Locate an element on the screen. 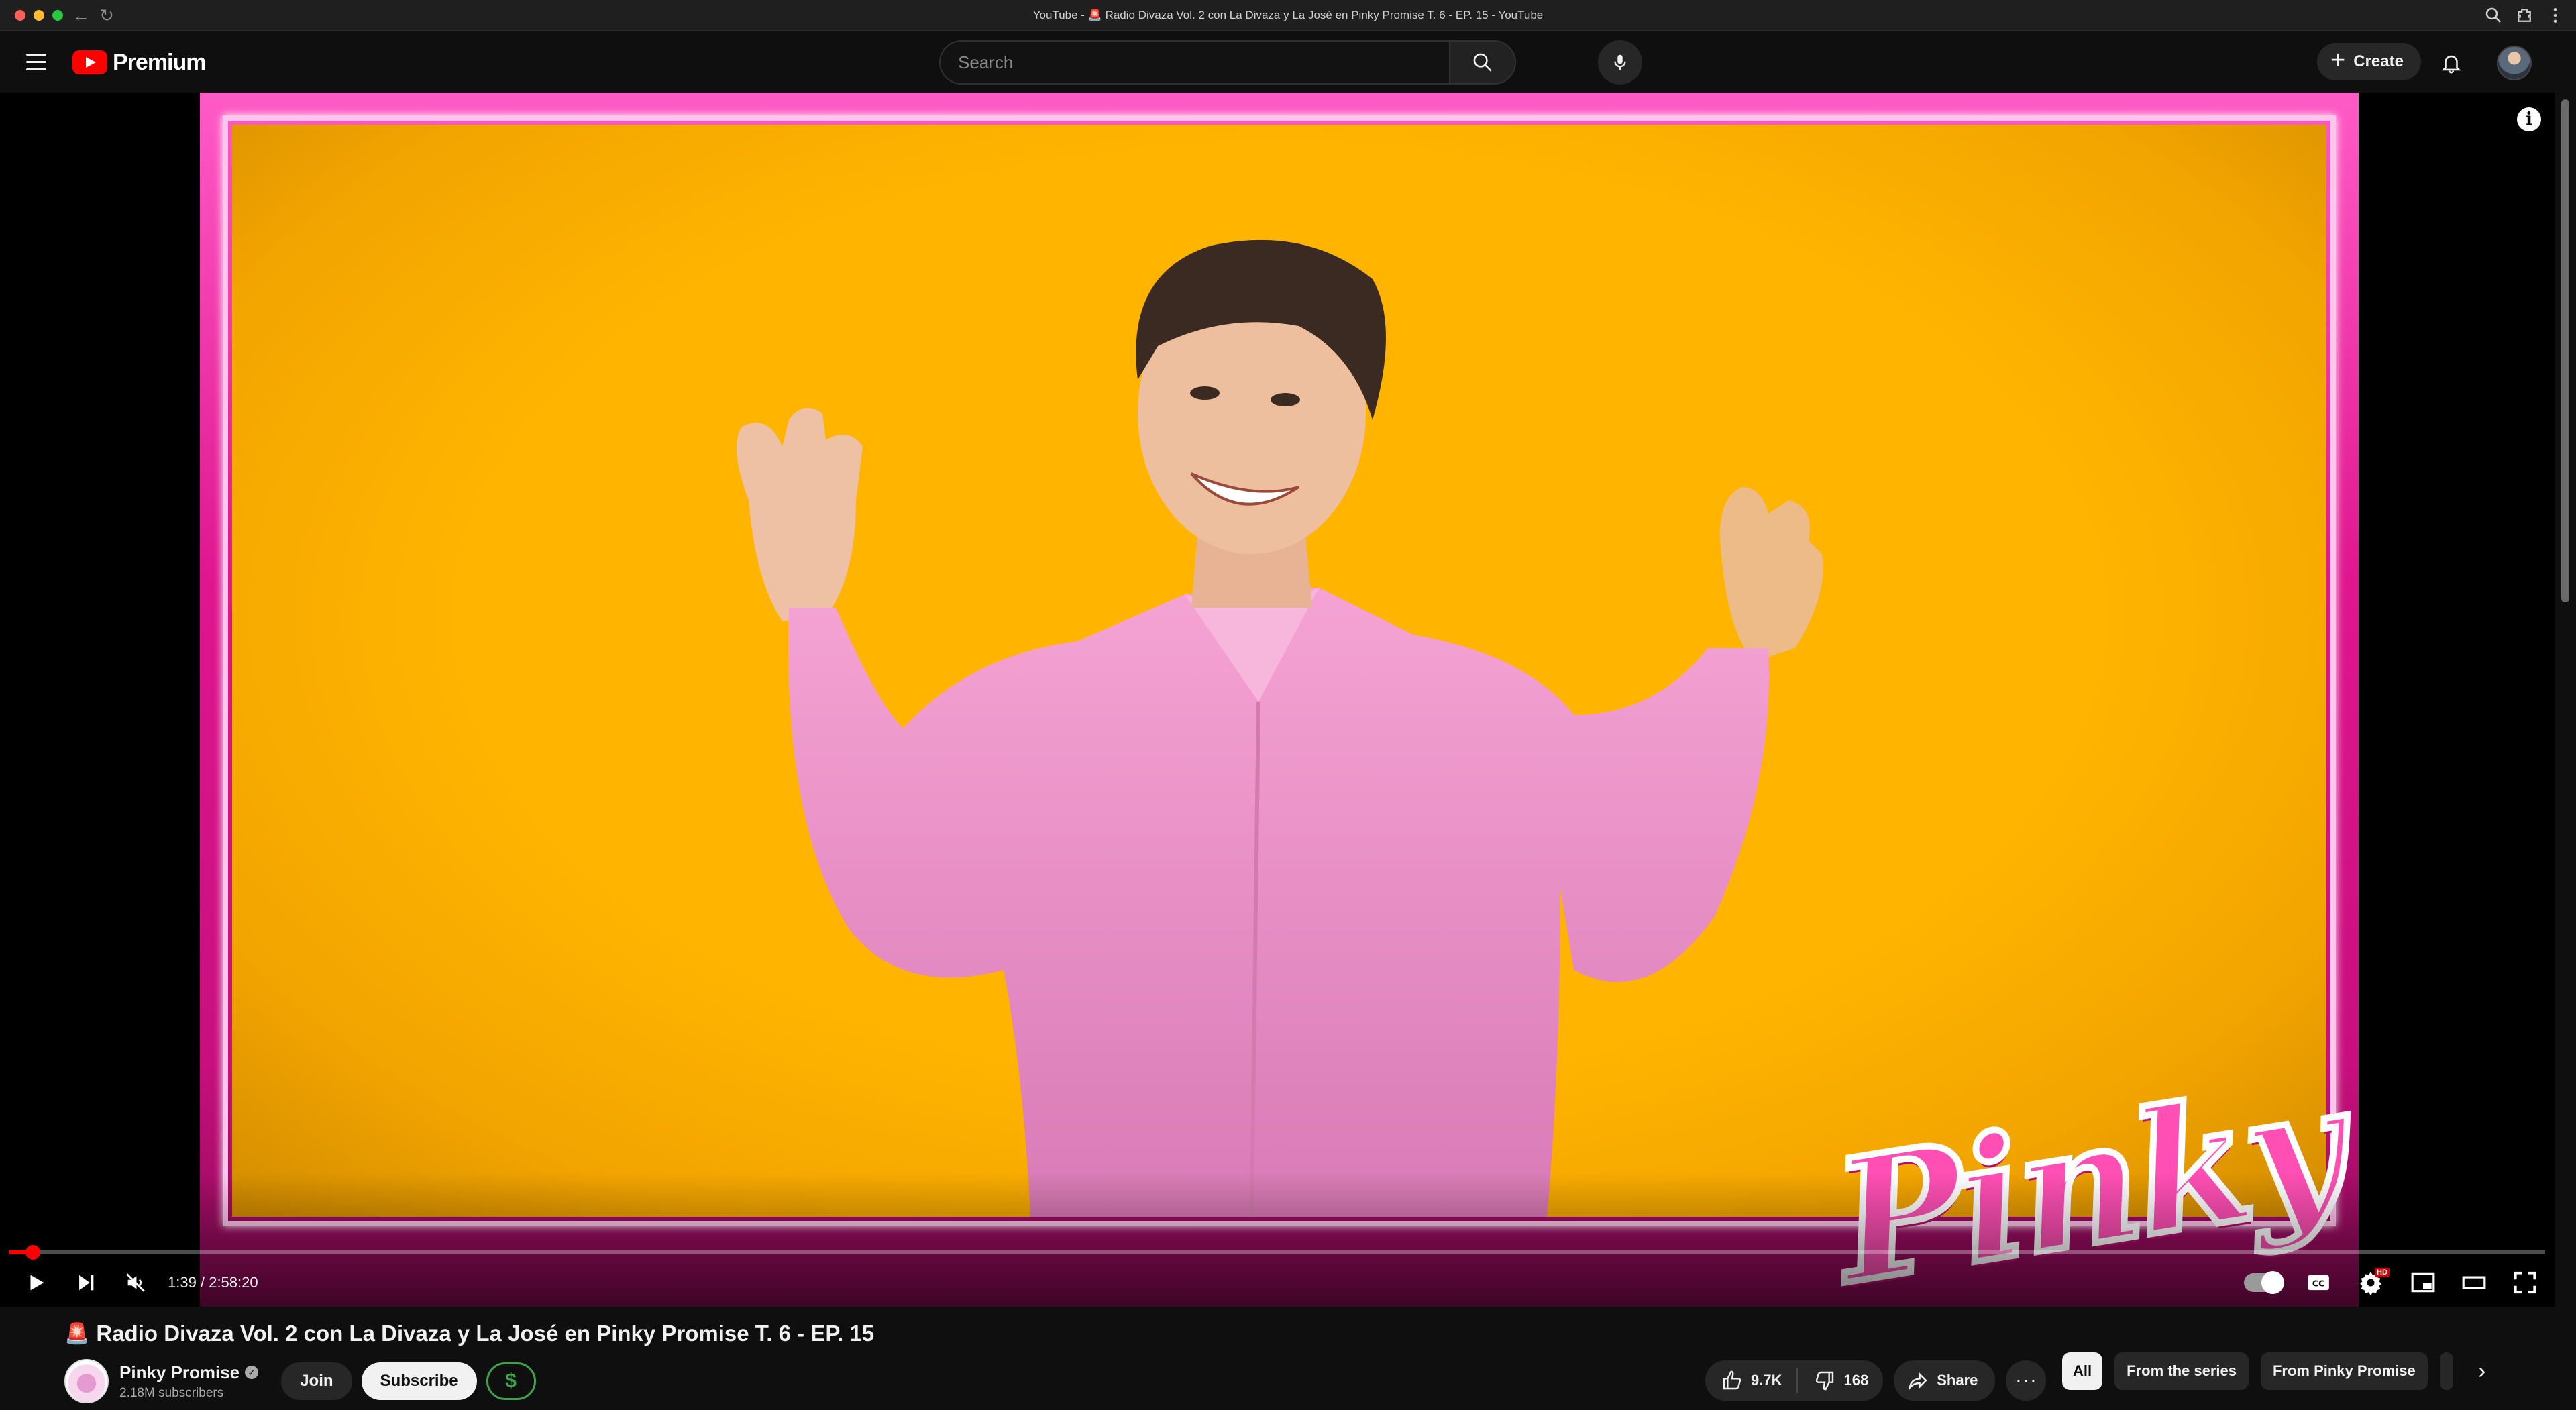 Image resolution: width=2576 pixels, height=1410 pixels. search-button is located at coordinates (1482, 62).